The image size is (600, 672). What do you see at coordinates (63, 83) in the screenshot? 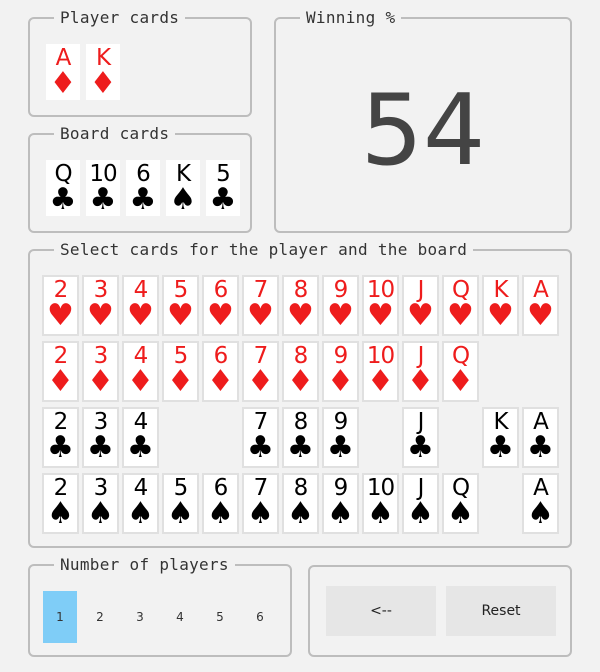
I see `card-suit-icon: ♦` at bounding box center [63, 83].